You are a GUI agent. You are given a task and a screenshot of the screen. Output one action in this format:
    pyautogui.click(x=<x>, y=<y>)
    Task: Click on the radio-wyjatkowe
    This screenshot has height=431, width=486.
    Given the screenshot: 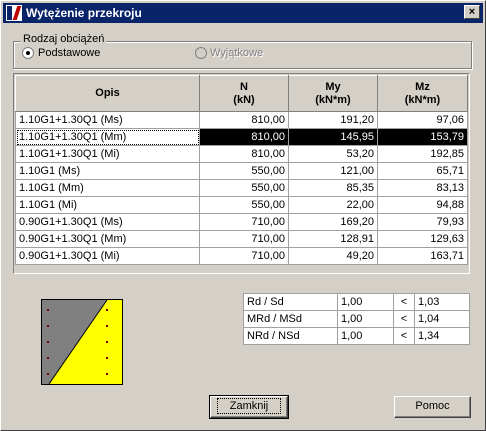 What is the action you would take?
    pyautogui.click(x=201, y=53)
    